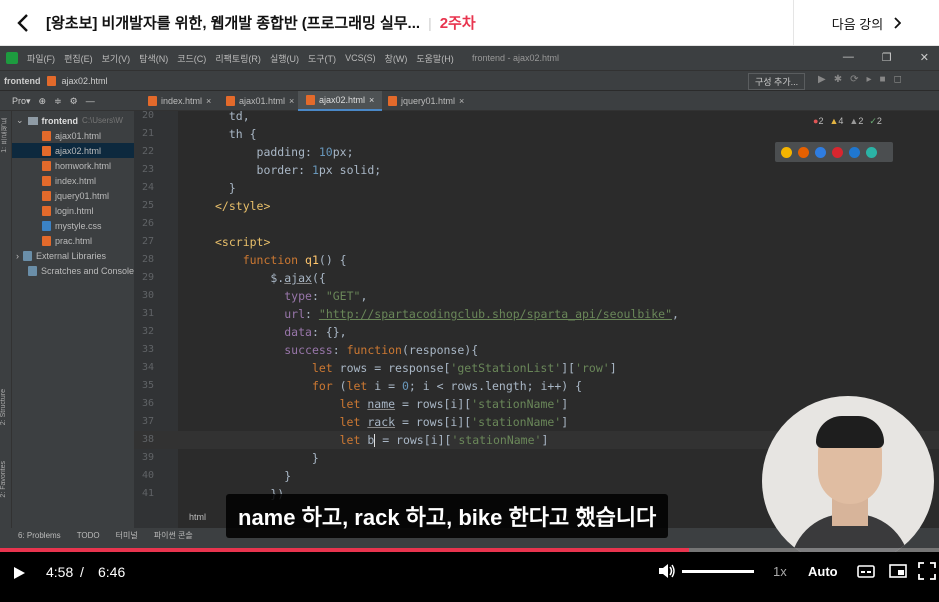  I want to click on fullscreen-icon, so click(927, 571).